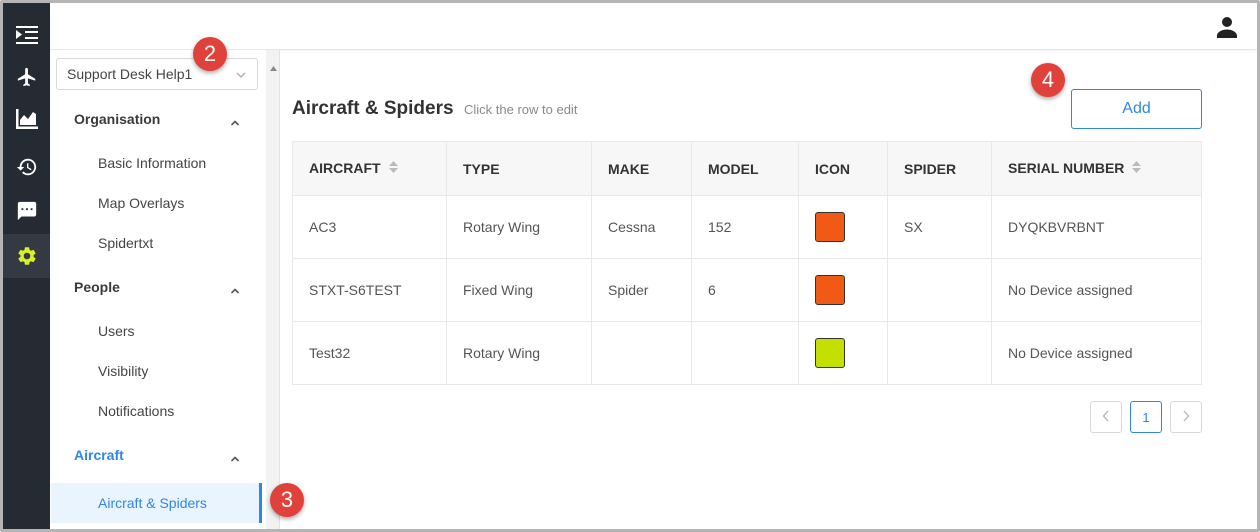  What do you see at coordinates (641, 353) in the screenshot?
I see `cell-make` at bounding box center [641, 353].